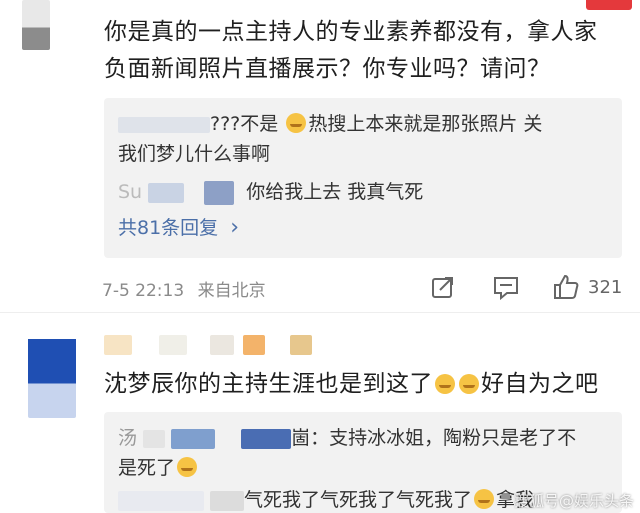 This screenshot has height=513, width=640. What do you see at coordinates (605, 287) in the screenshot?
I see `like-count: 321` at bounding box center [605, 287].